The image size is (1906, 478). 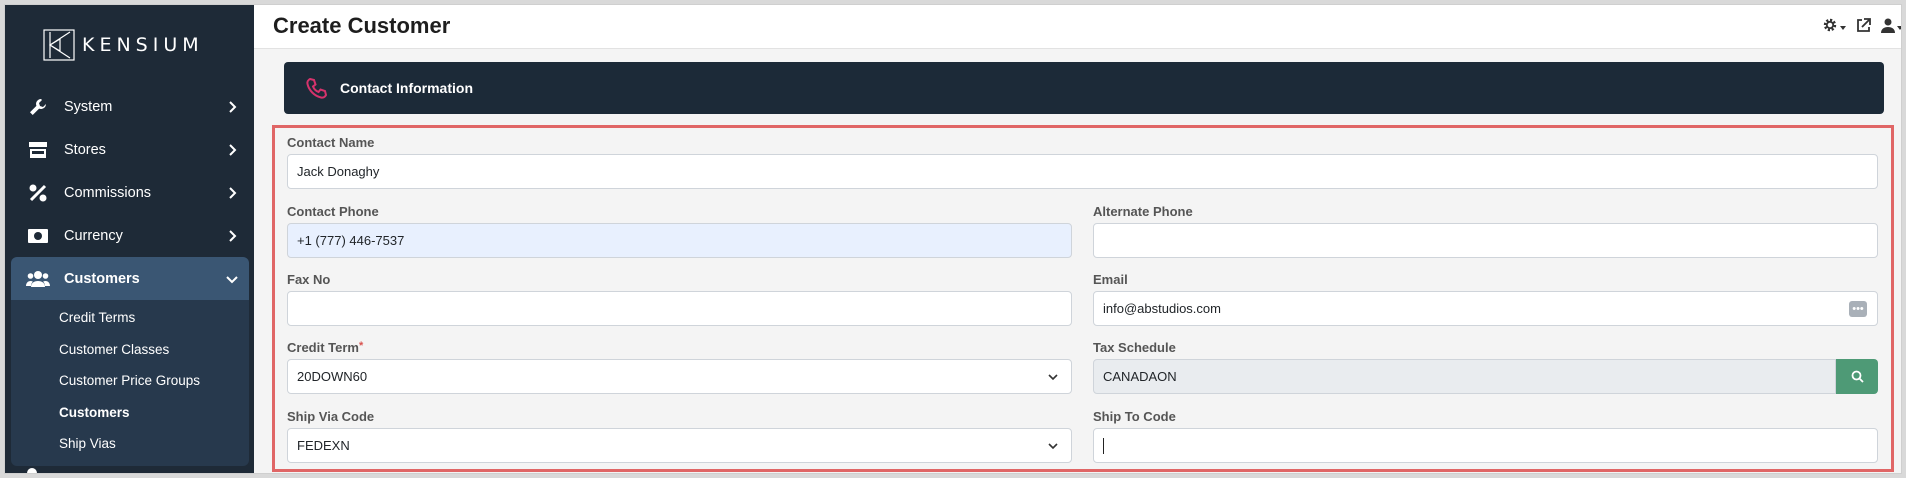 I want to click on credit-term-value: 20DOWN60, so click(x=332, y=376).